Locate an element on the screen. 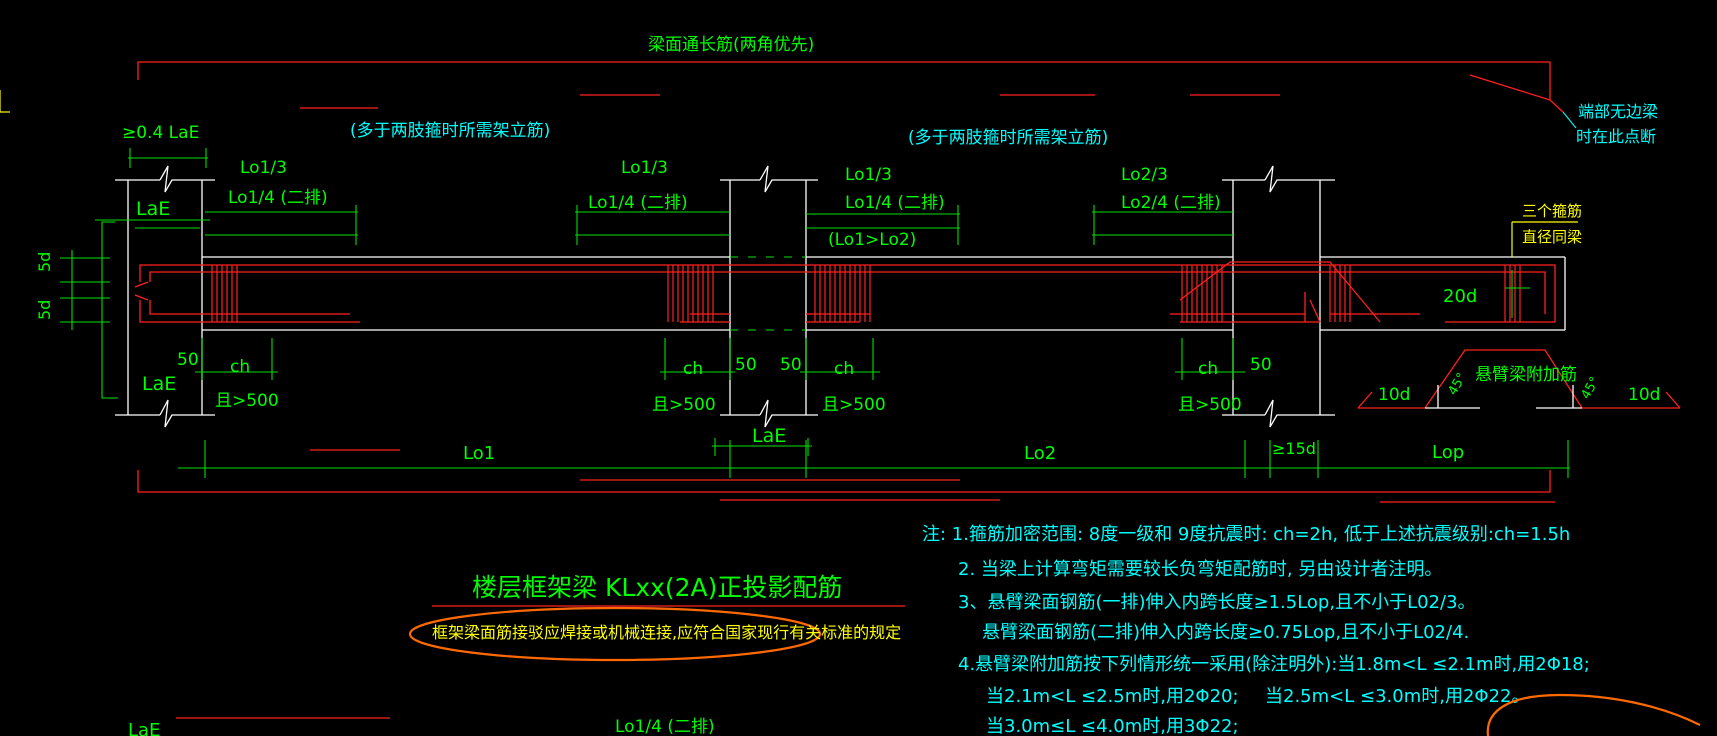 This screenshot has width=1717, height=736. ten-d-right: 10d is located at coordinates (1644, 395).